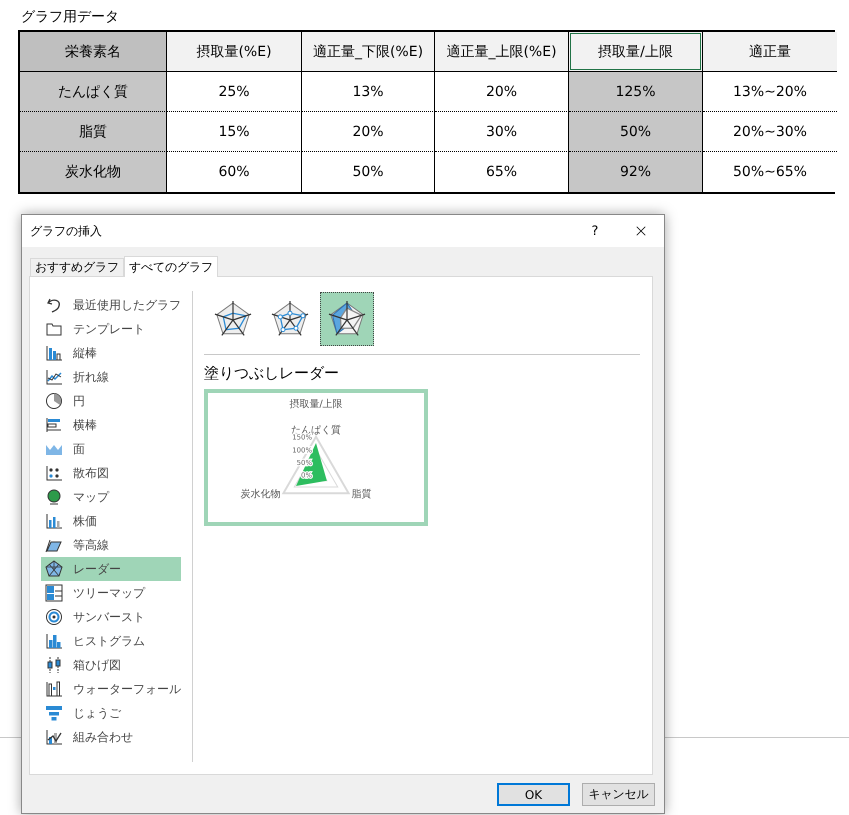 The image size is (849, 815). What do you see at coordinates (618, 794) in the screenshot?
I see `cancel-button: キャンセル` at bounding box center [618, 794].